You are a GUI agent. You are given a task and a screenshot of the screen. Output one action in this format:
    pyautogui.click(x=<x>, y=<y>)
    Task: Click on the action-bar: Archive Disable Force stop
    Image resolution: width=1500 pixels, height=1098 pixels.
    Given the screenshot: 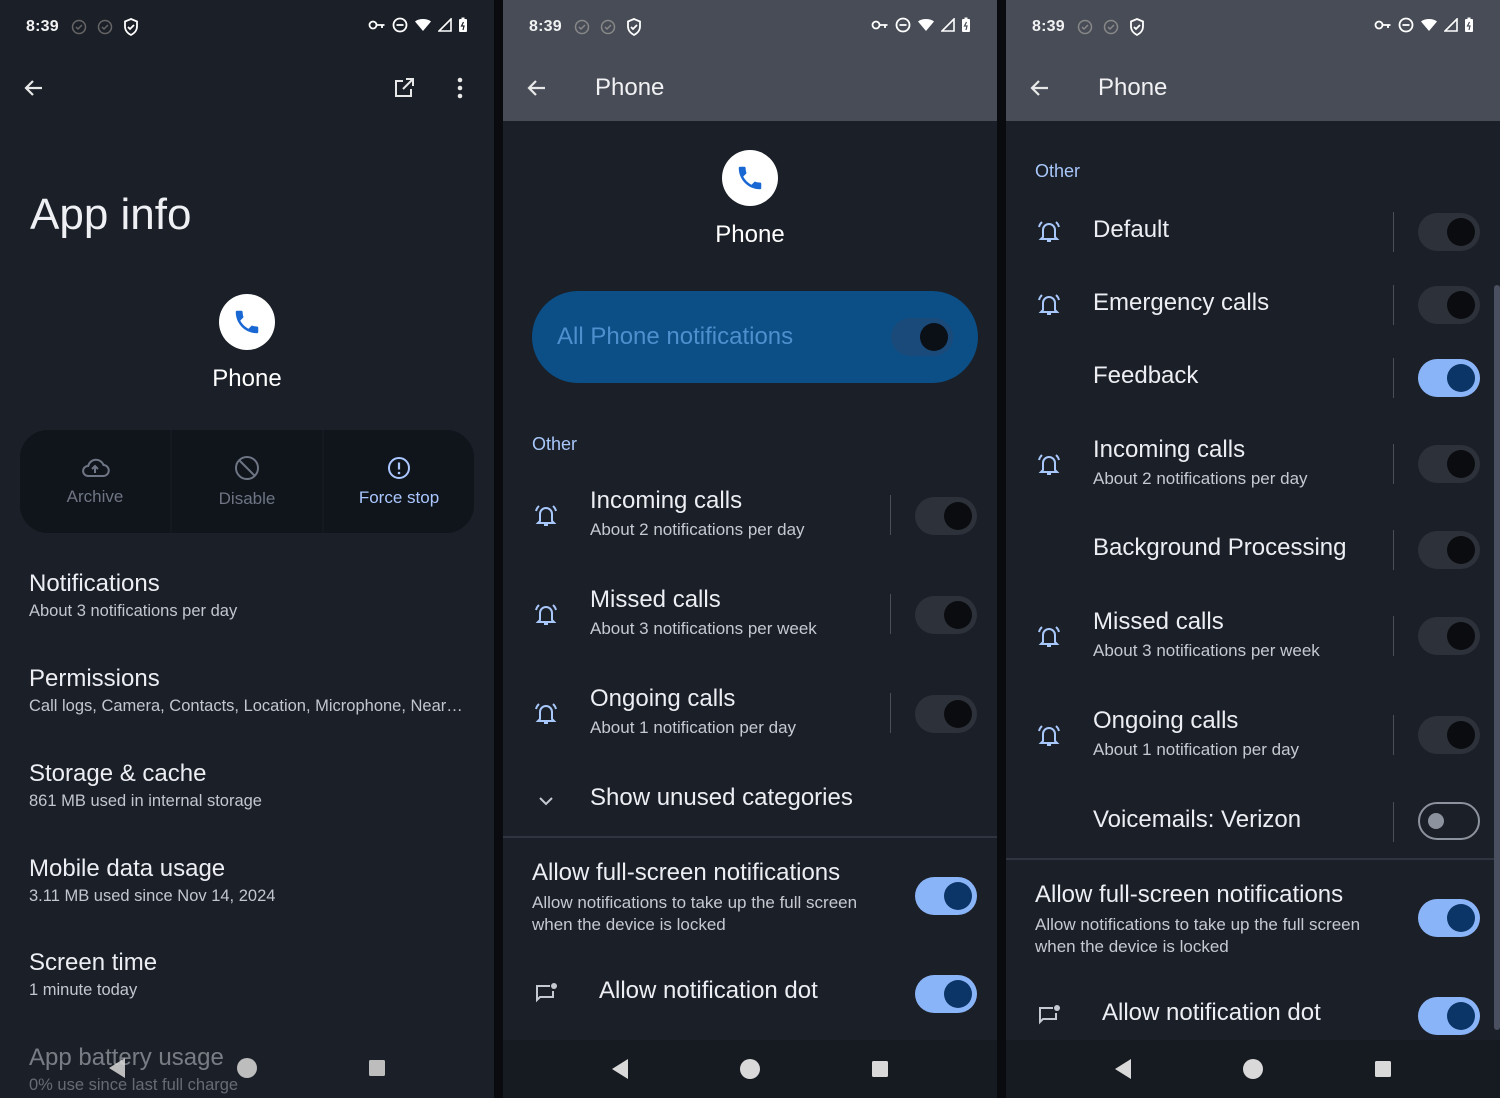 What is the action you would take?
    pyautogui.click(x=247, y=481)
    